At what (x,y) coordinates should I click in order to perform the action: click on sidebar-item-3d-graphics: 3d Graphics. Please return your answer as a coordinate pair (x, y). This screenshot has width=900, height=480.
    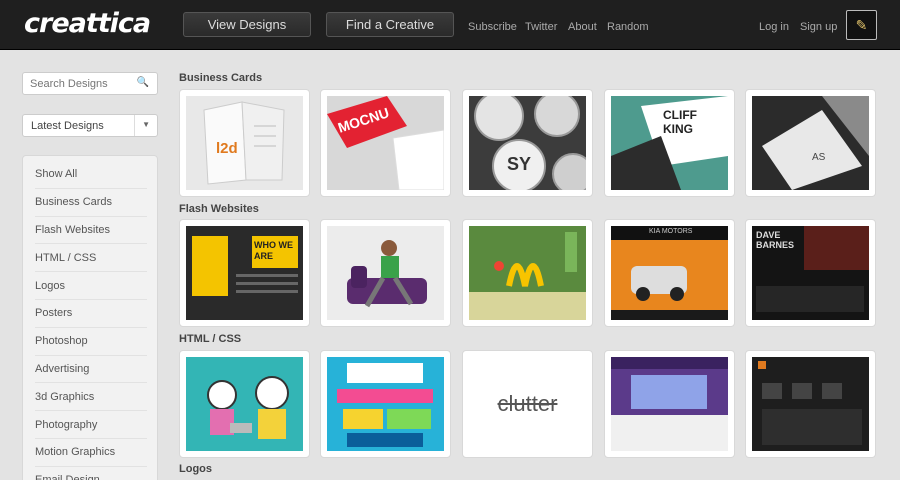
    Looking at the image, I should click on (91, 397).